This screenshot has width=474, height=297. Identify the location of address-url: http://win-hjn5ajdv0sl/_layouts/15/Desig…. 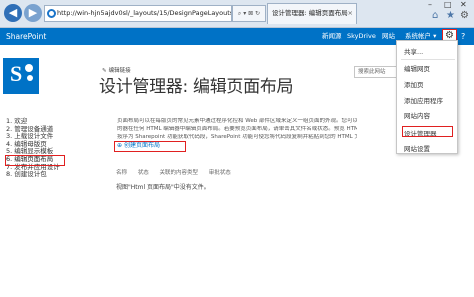
(144, 13).